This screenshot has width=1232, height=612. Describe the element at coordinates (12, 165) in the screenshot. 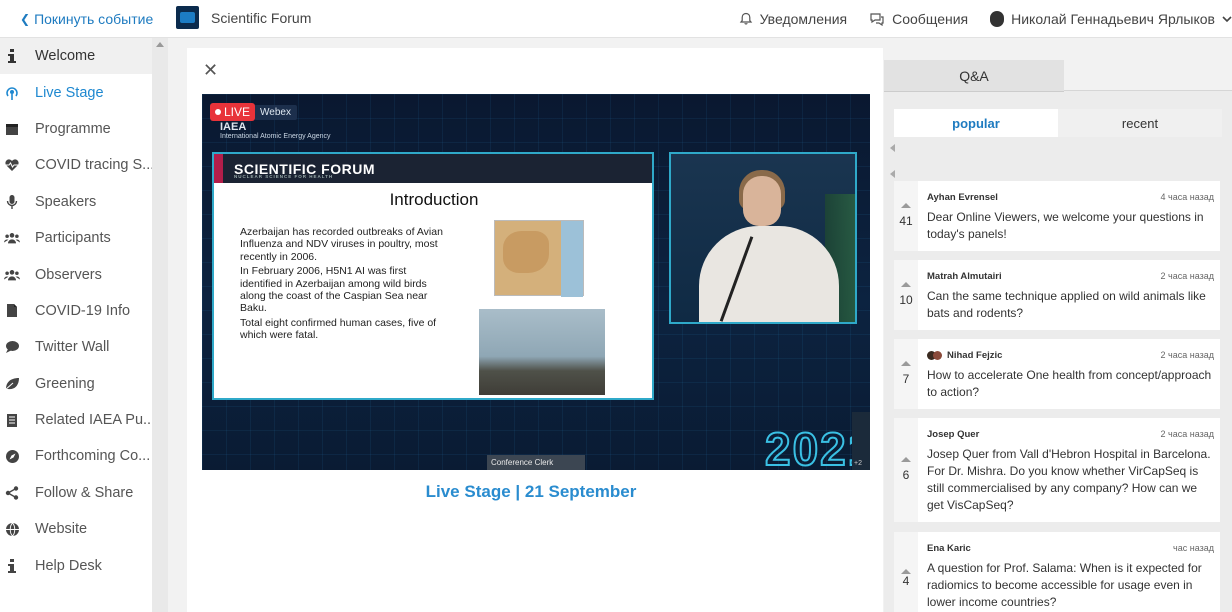

I see `heartbeat-icon` at that location.